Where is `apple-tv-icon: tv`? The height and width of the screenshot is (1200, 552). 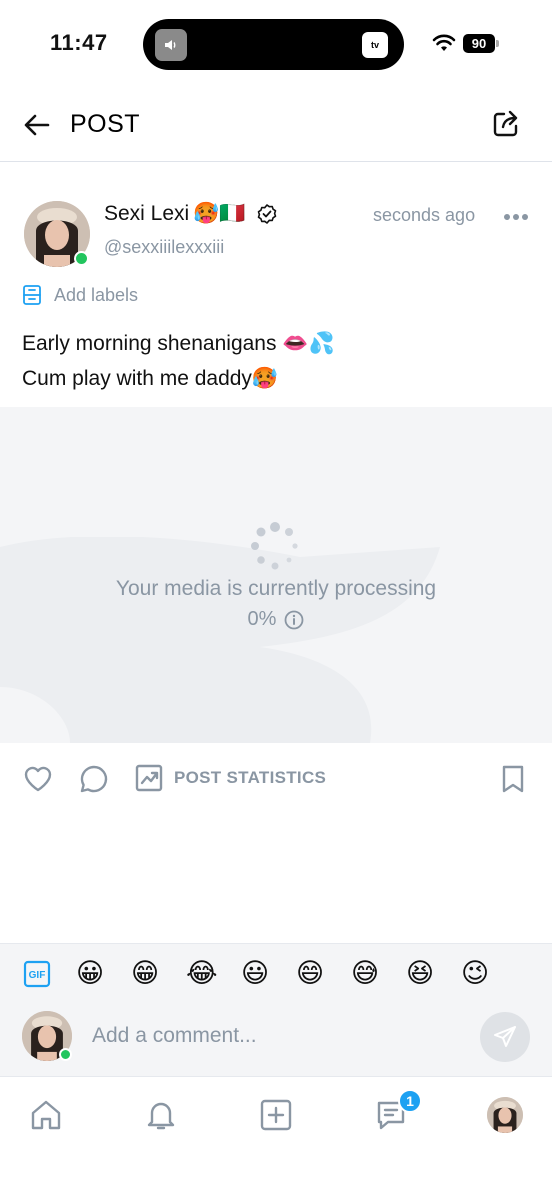 apple-tv-icon: tv is located at coordinates (375, 45).